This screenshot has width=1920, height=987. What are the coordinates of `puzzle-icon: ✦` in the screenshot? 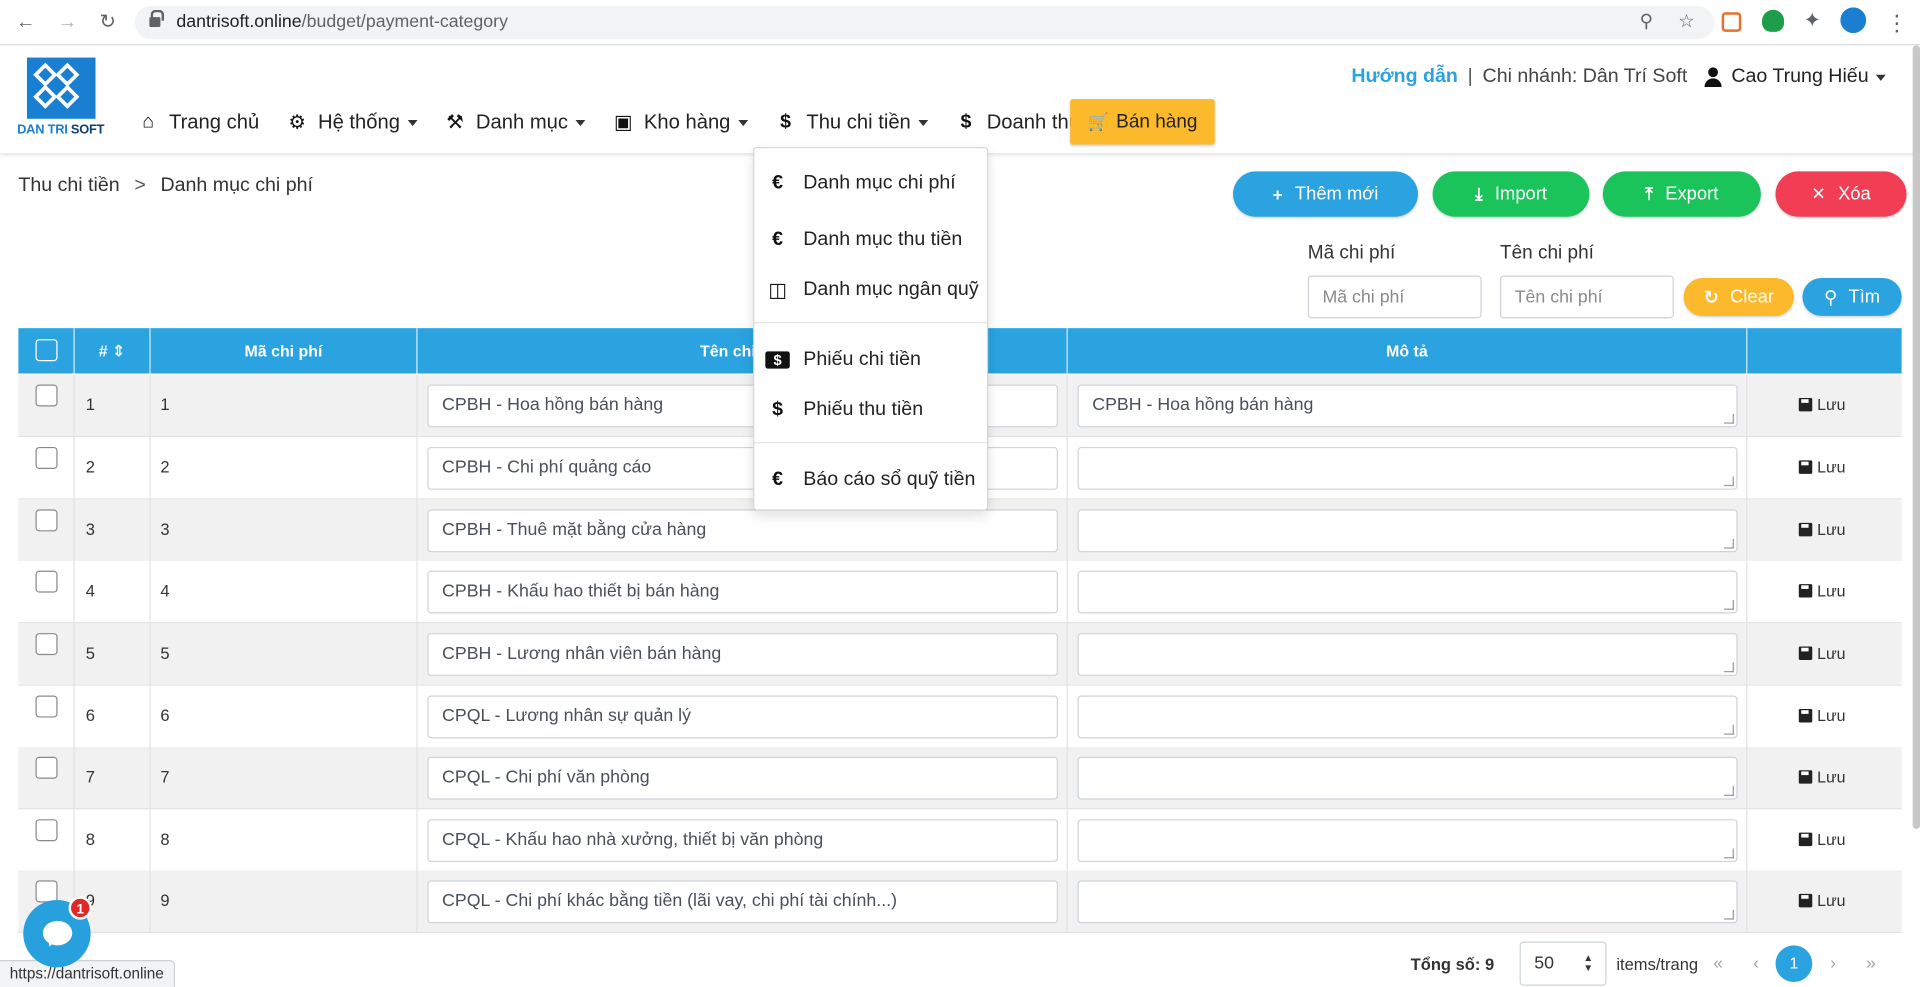 It's located at (1812, 20).